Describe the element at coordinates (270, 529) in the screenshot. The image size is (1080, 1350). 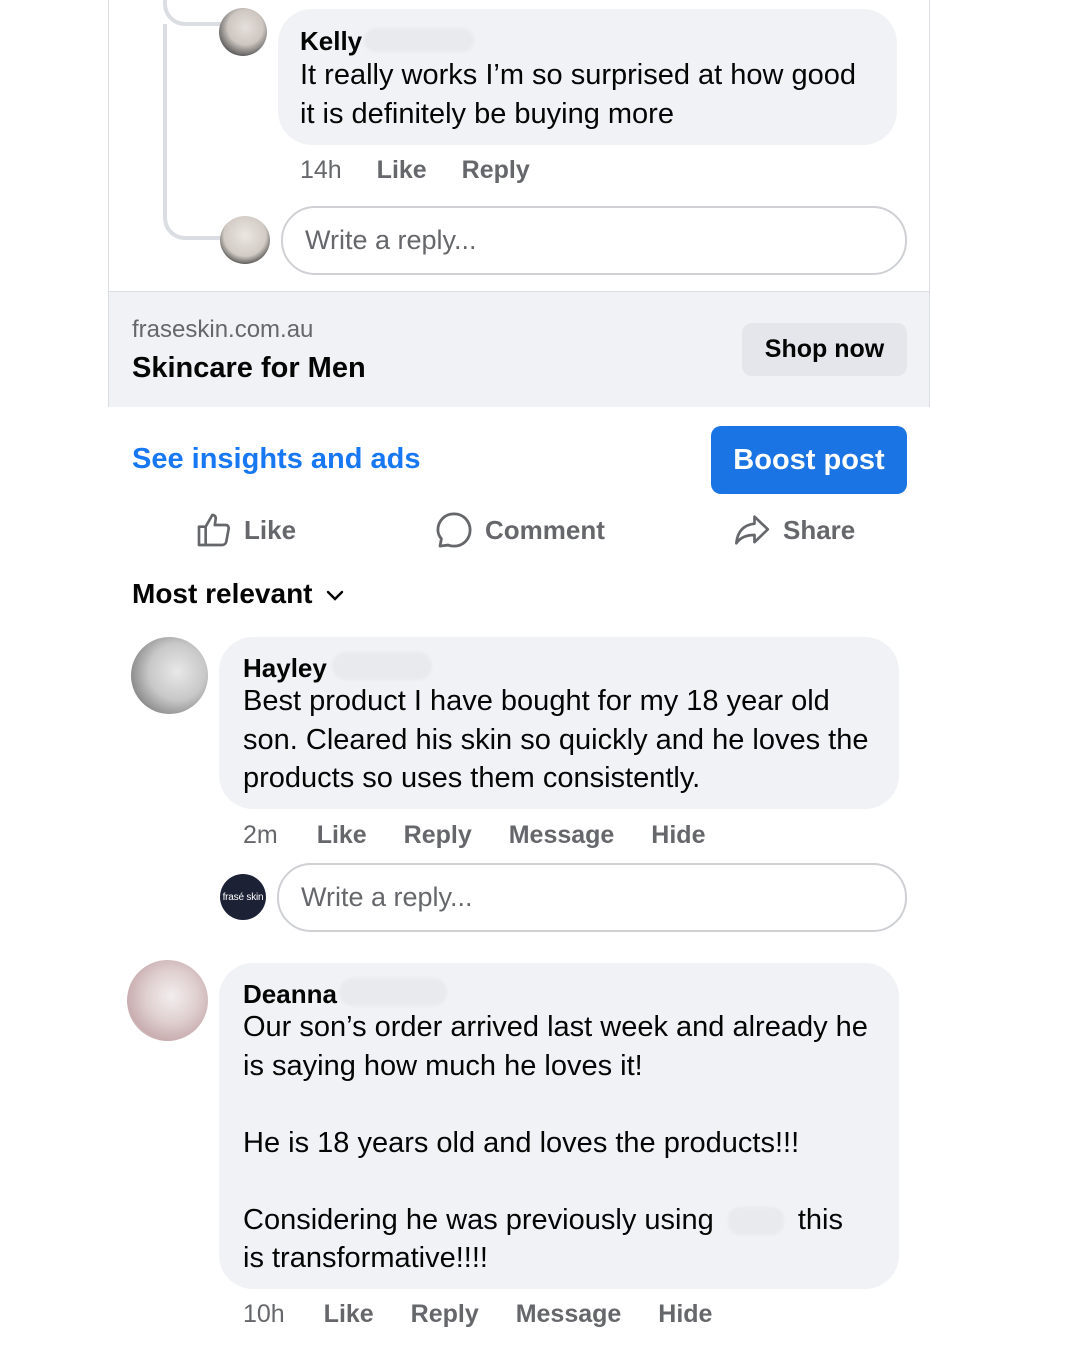
I see `like-label: Like` at that location.